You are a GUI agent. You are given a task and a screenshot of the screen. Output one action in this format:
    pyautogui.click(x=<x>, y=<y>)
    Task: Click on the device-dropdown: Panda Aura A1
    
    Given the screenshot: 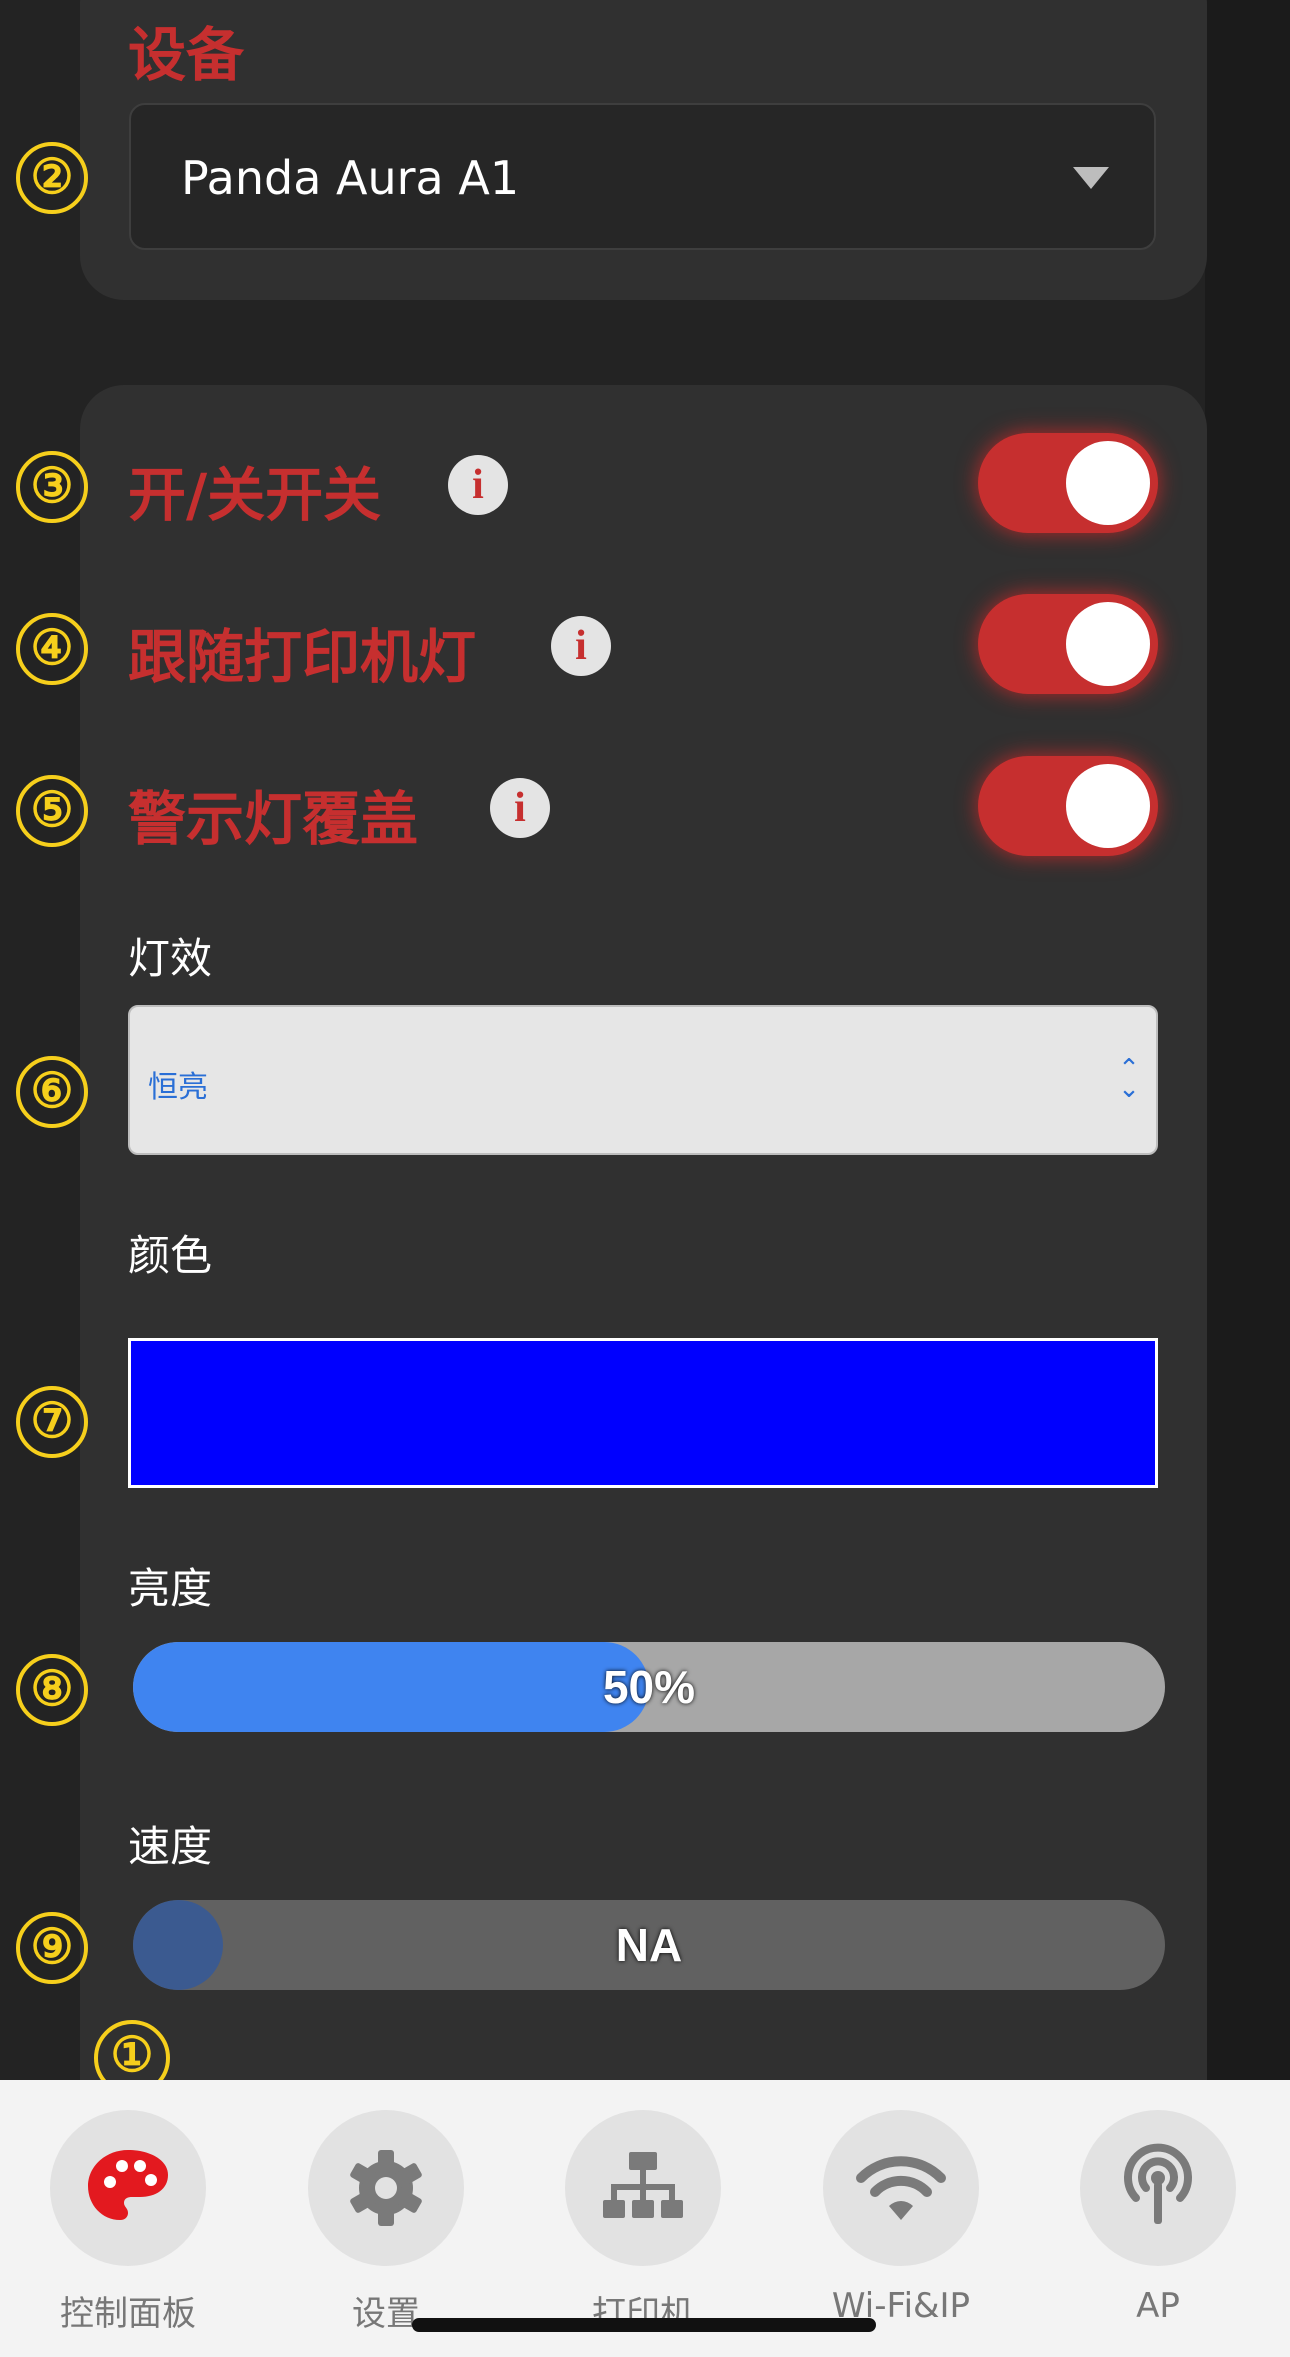 What is the action you would take?
    pyautogui.click(x=642, y=176)
    